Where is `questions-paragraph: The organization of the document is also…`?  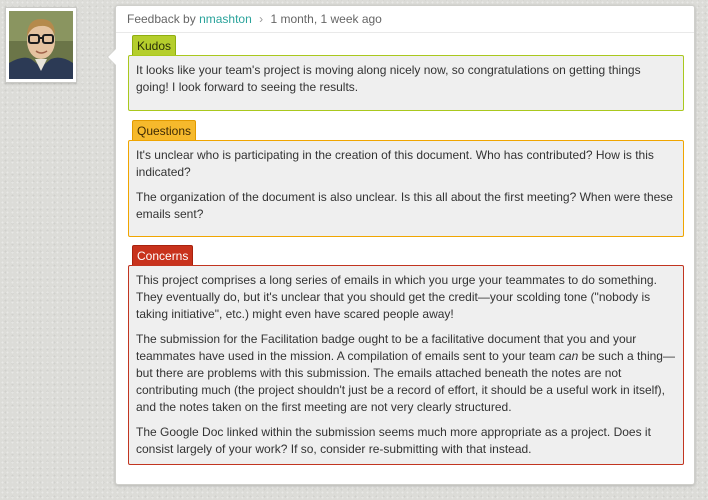 questions-paragraph: The organization of the document is also… is located at coordinates (404, 205).